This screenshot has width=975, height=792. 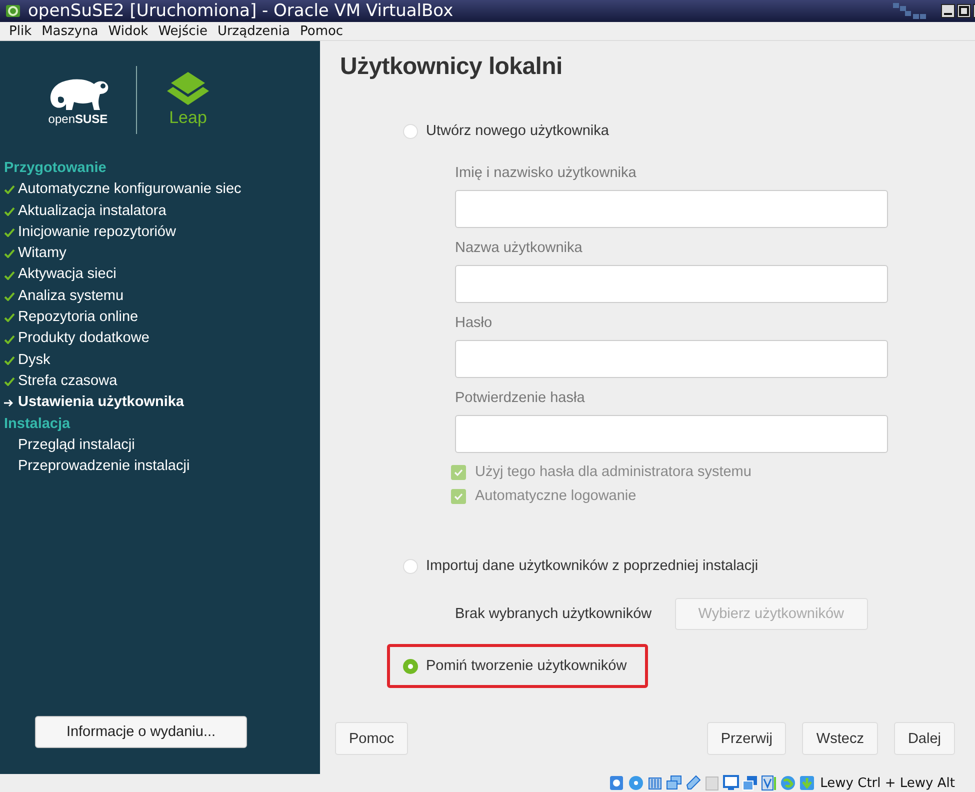 I want to click on display-icon, so click(x=731, y=783).